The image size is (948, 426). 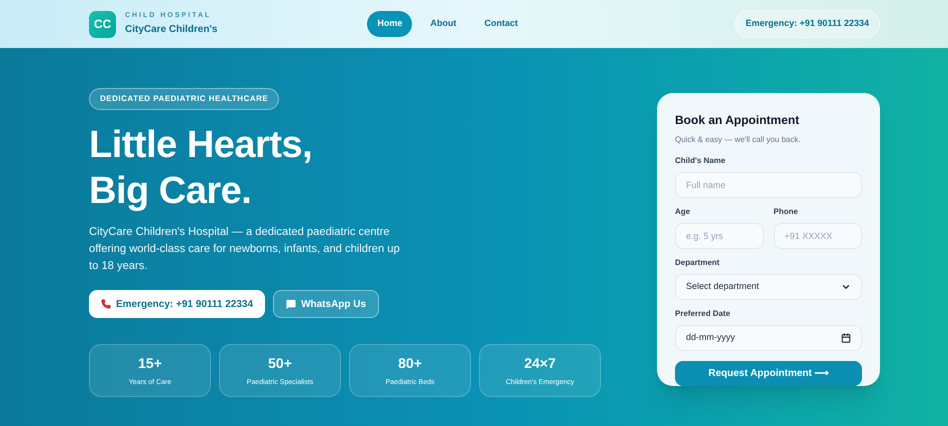 I want to click on field-label: Preferred Date, so click(x=703, y=314).